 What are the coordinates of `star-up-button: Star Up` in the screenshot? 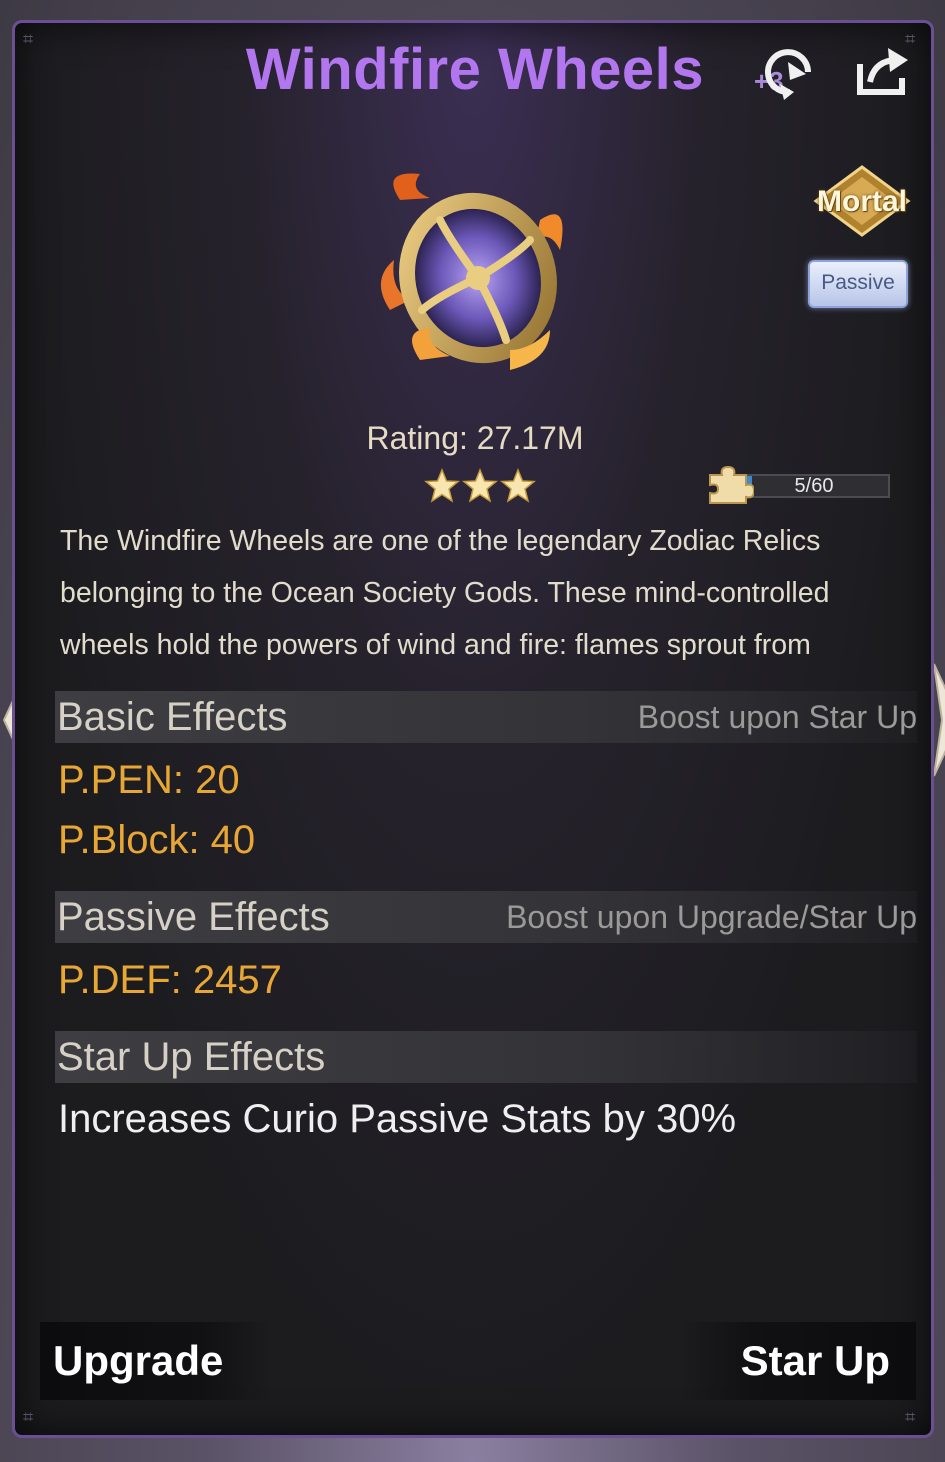 It's located at (798, 1361).